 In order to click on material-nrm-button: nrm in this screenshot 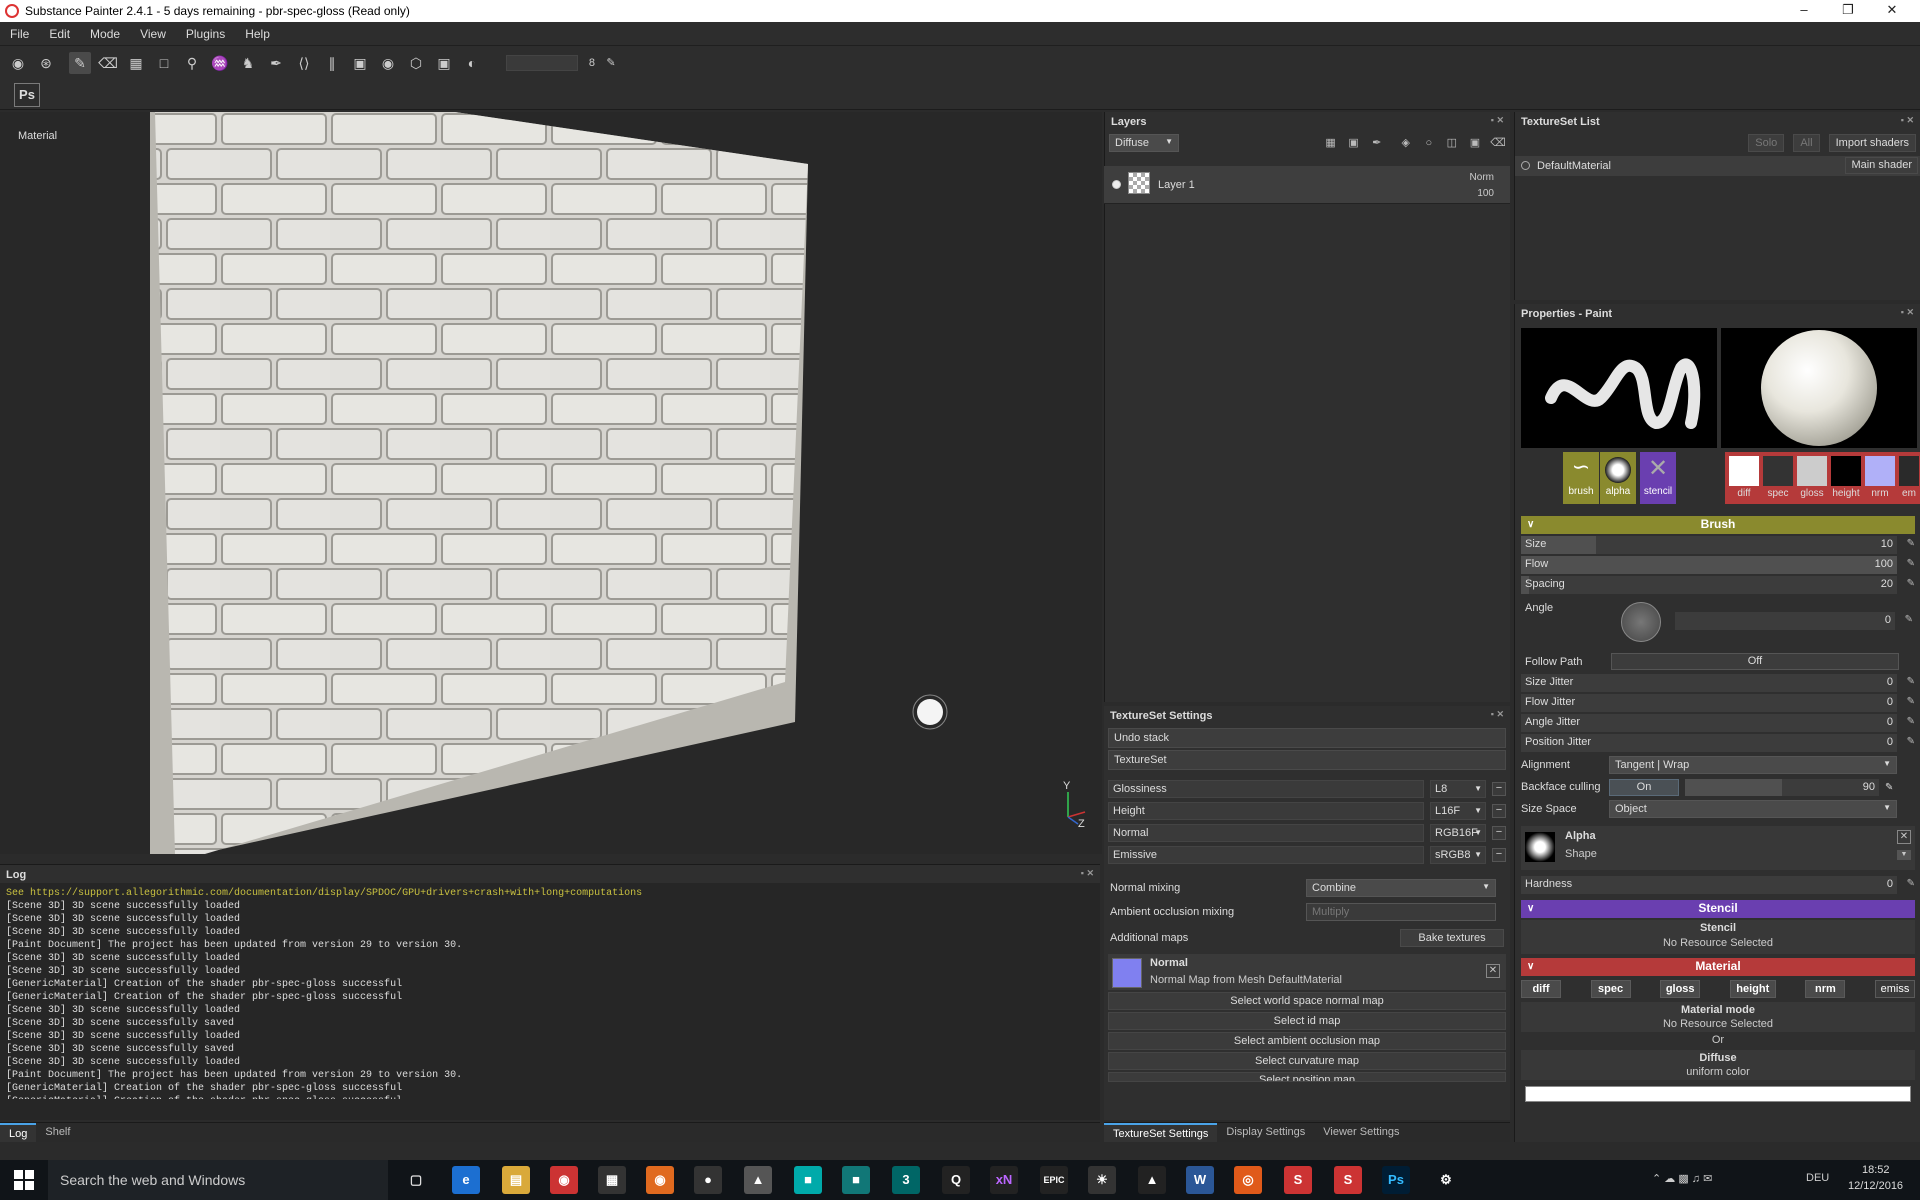, I will do `click(1825, 989)`.